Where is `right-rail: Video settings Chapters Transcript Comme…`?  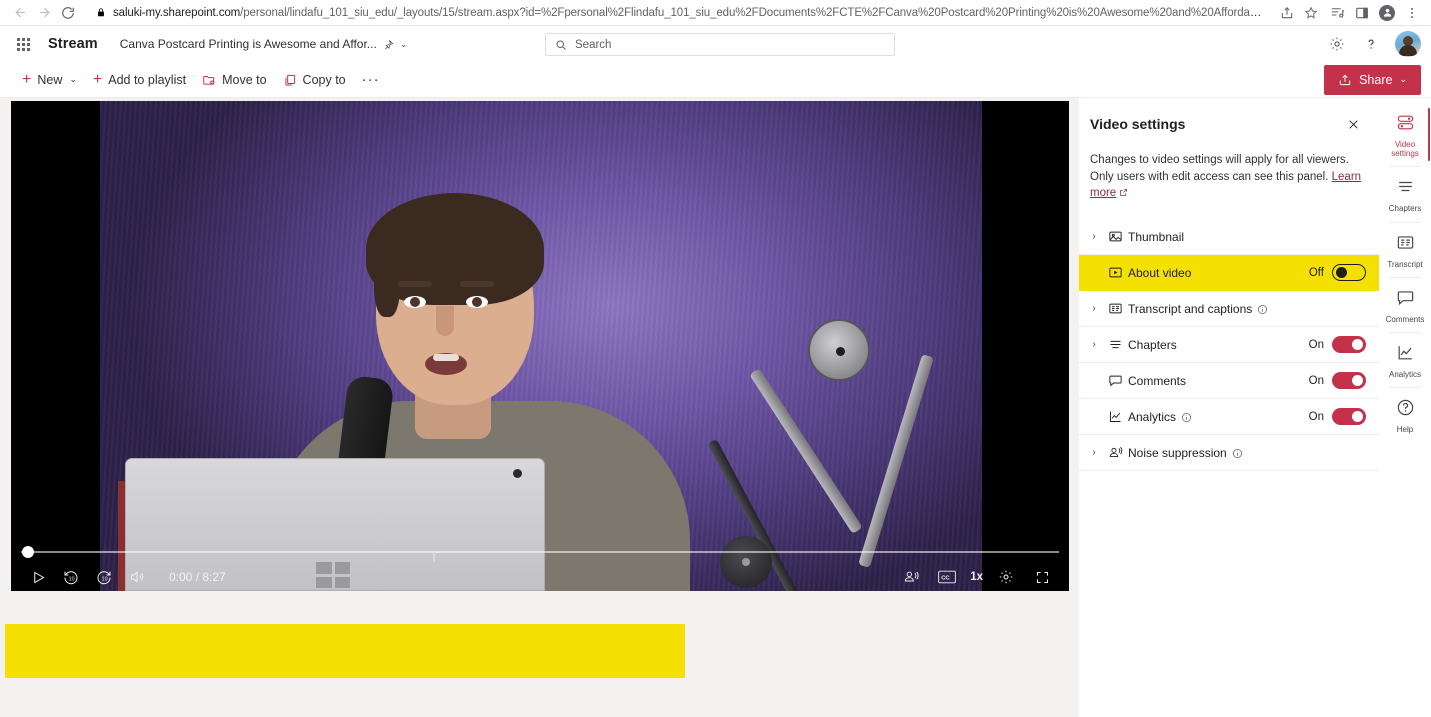 right-rail: Video settings Chapters Transcript Comme… is located at coordinates (1405, 407).